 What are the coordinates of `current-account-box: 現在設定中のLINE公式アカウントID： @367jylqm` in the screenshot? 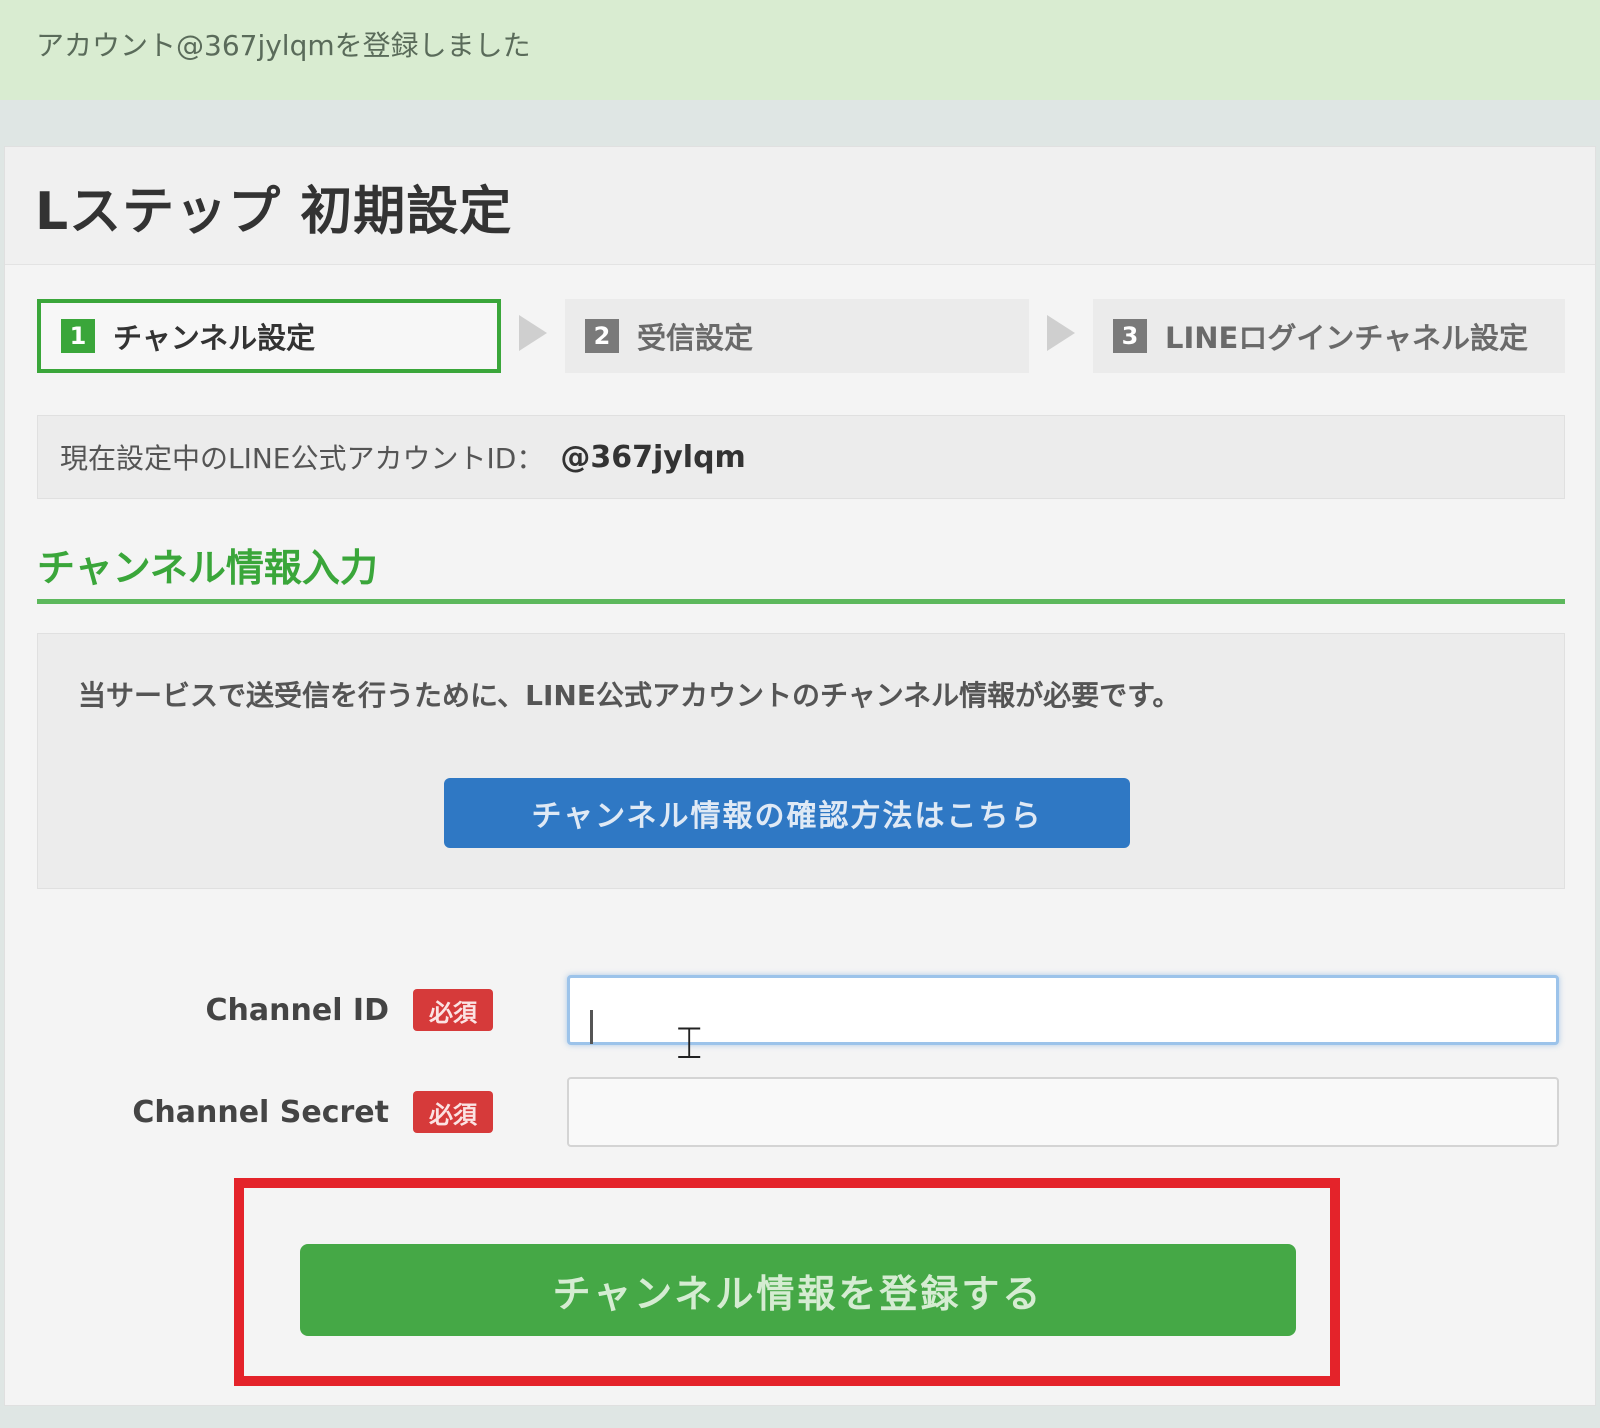 It's located at (801, 457).